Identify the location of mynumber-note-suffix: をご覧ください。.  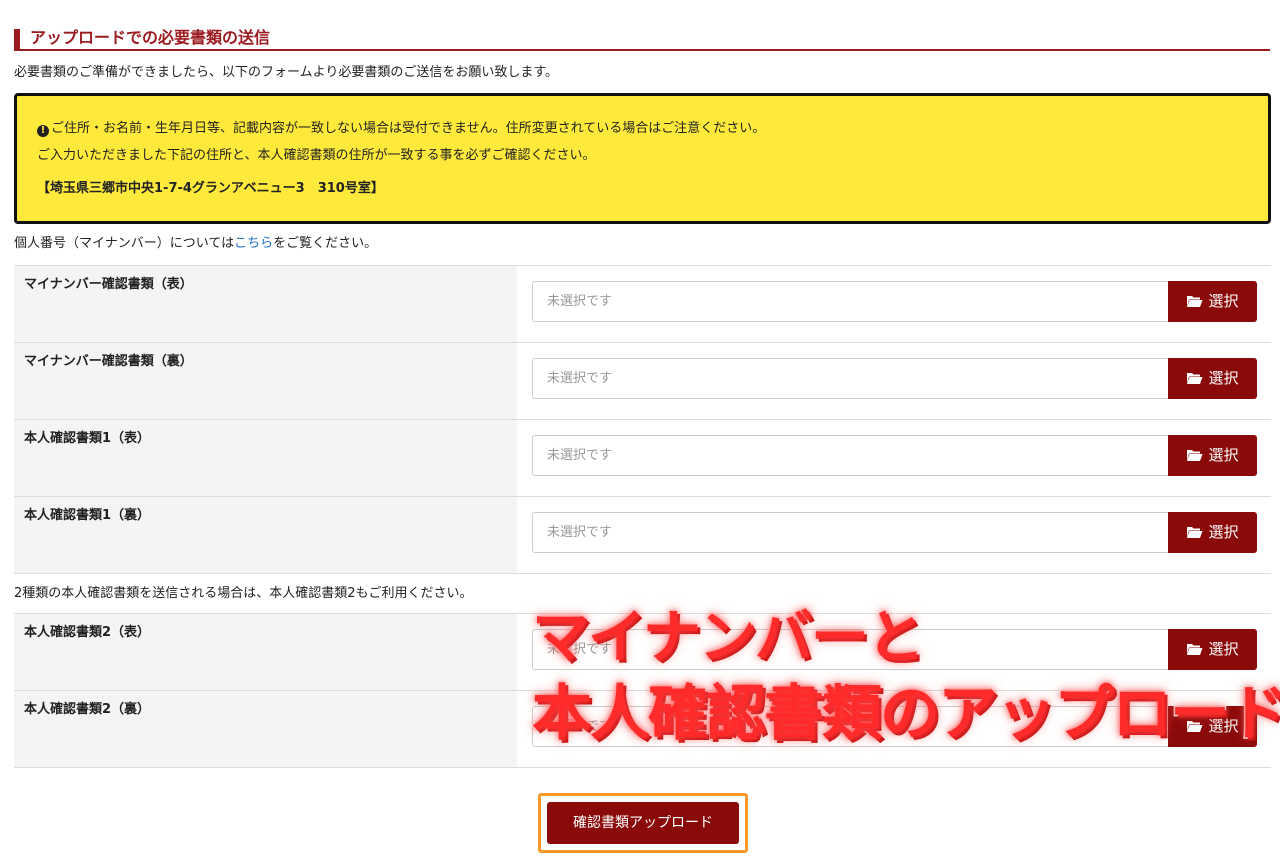
(325, 243).